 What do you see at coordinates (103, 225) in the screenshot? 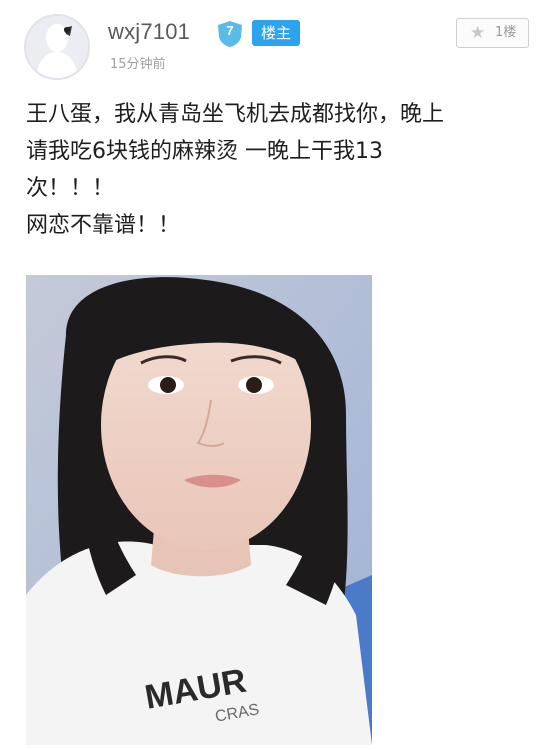
I see `post-line: 网恋不靠谱！！` at bounding box center [103, 225].